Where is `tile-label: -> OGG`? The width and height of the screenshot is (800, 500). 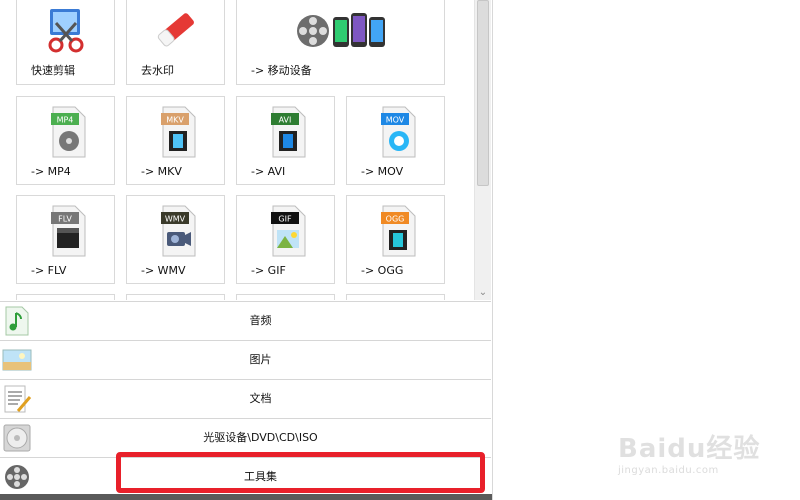
tile-label: -> OGG is located at coordinates (382, 270).